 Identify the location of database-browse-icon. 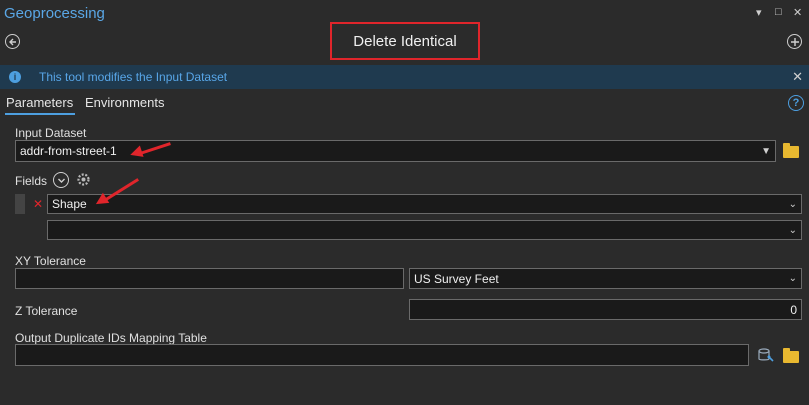
(766, 357).